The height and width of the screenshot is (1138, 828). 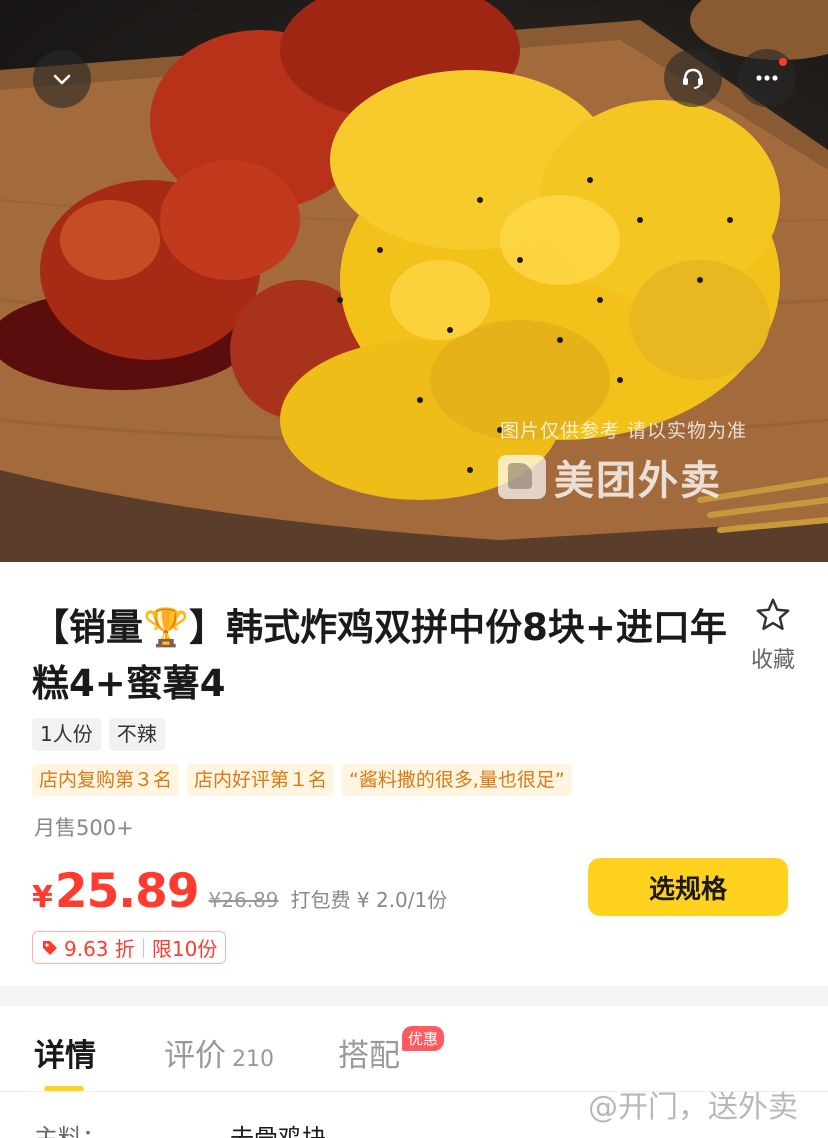 What do you see at coordinates (70, 1131) in the screenshot?
I see `ingredient-label: 主料：` at bounding box center [70, 1131].